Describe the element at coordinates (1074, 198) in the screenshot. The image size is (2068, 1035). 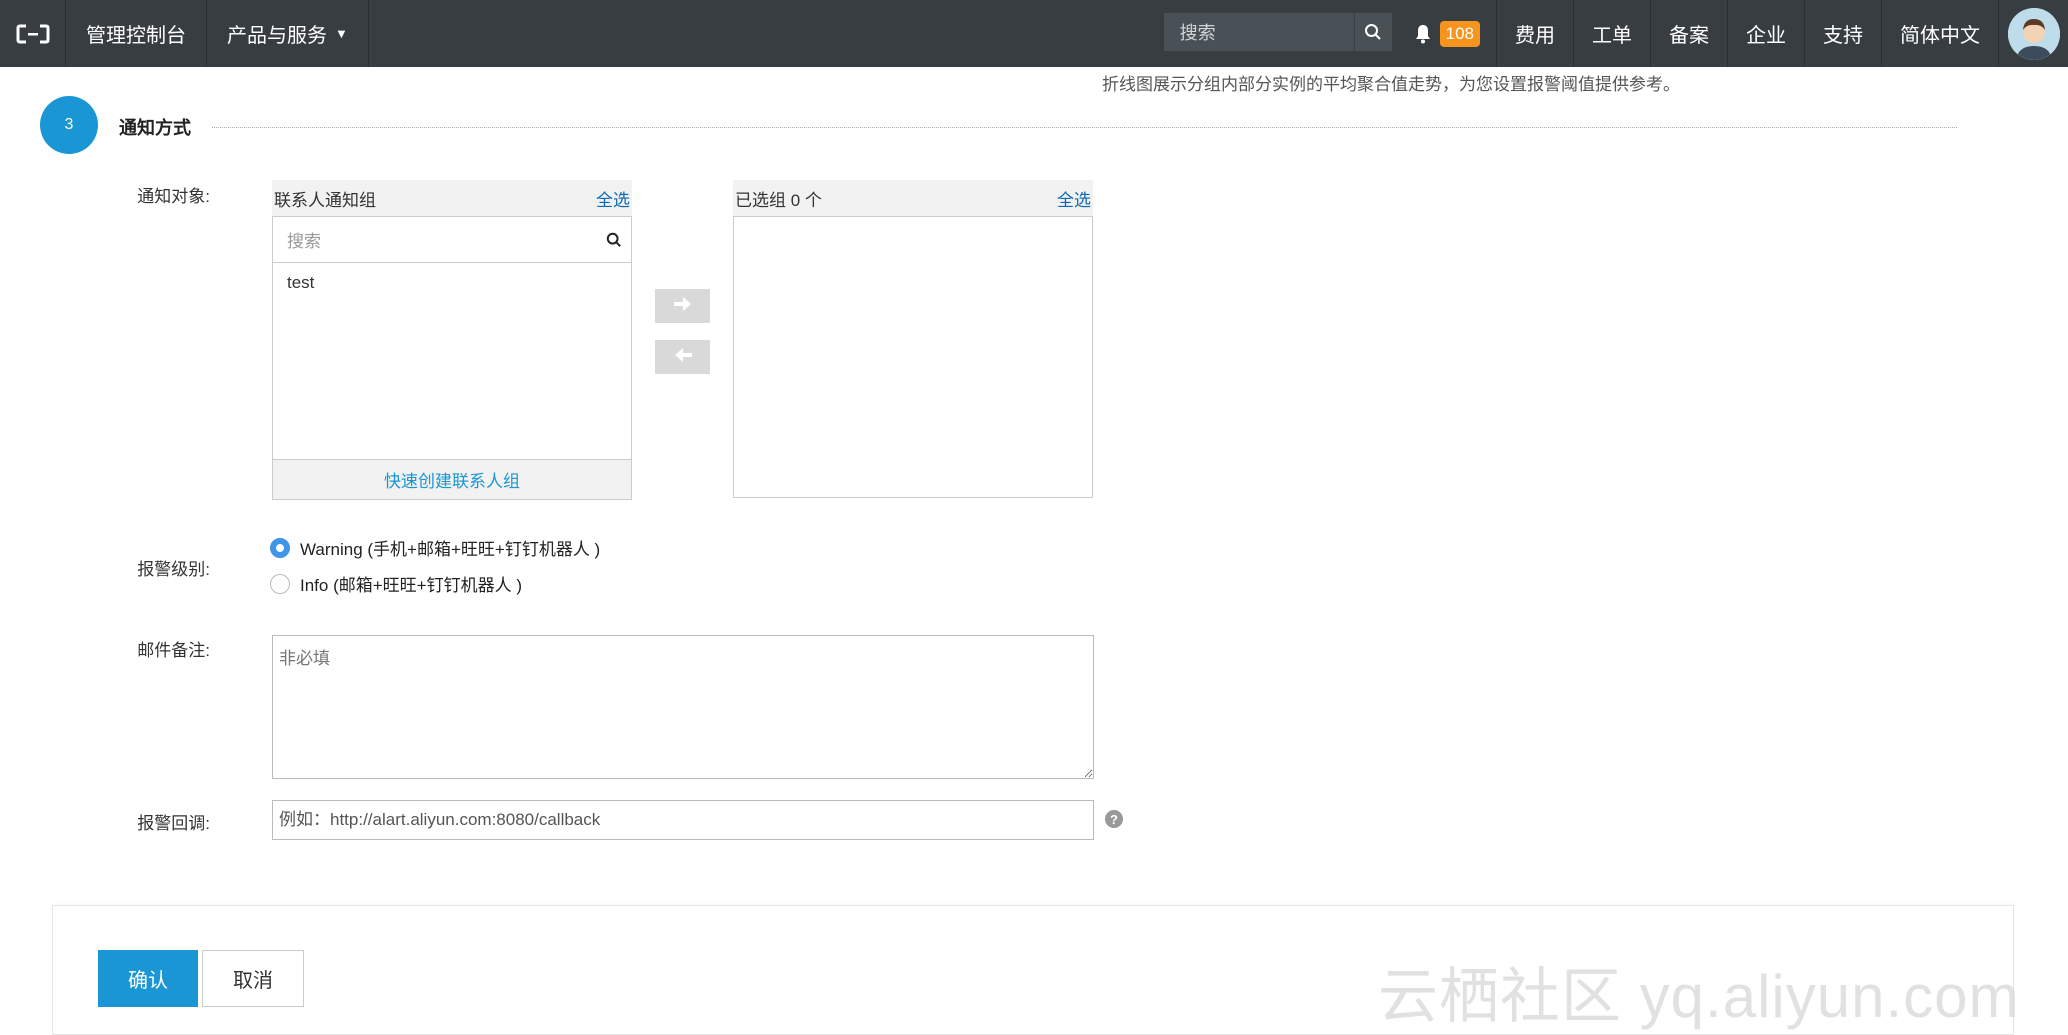
I see `selected-select-all-link: 全选` at that location.